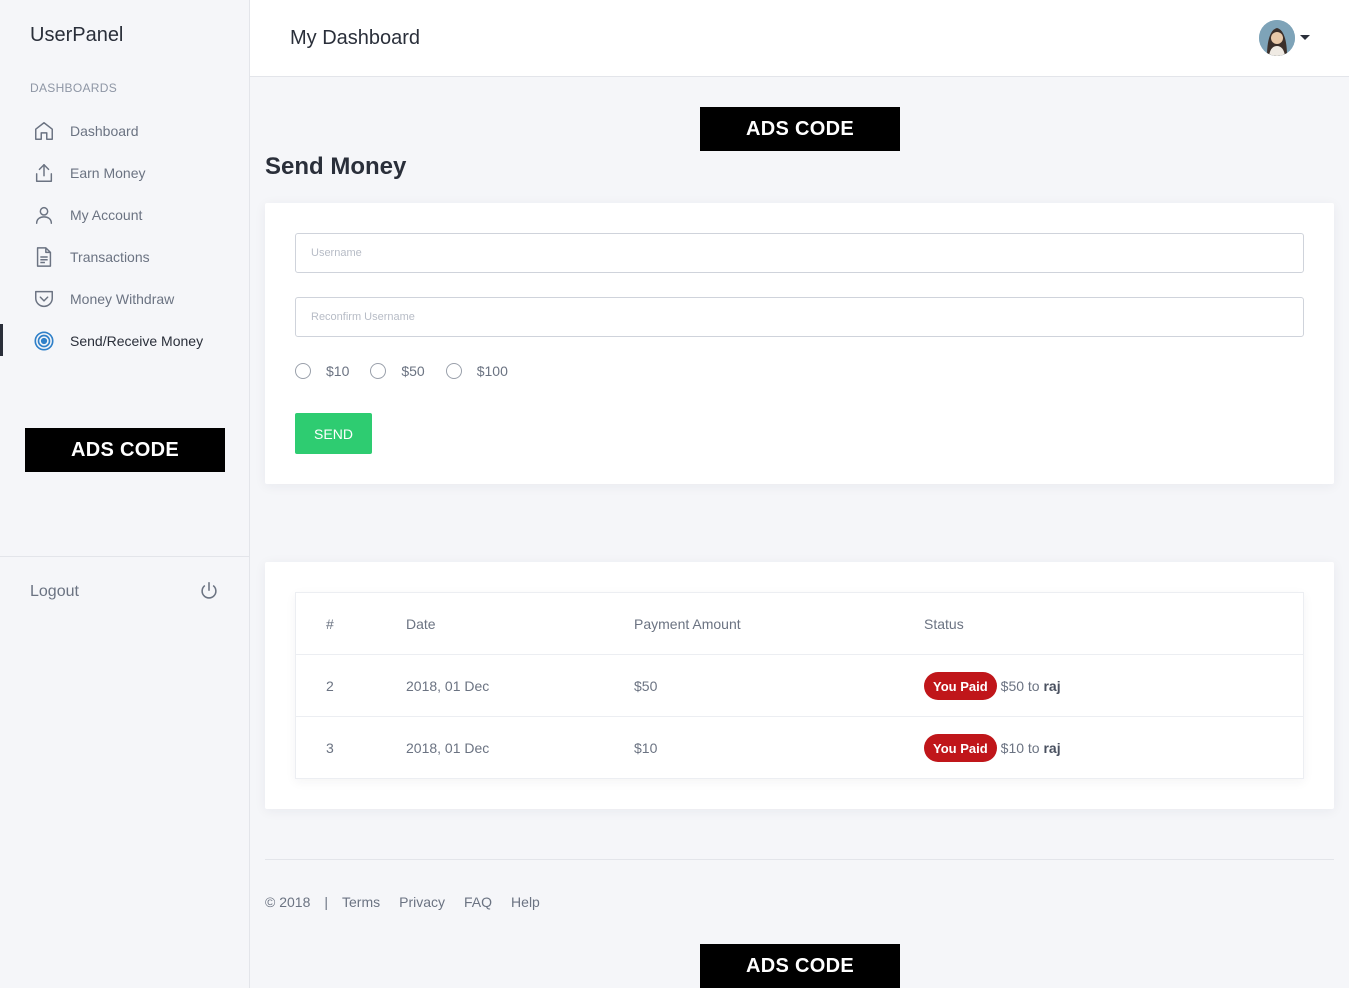 This screenshot has height=988, width=1349. What do you see at coordinates (646, 686) in the screenshot?
I see `row-amount: $50` at bounding box center [646, 686].